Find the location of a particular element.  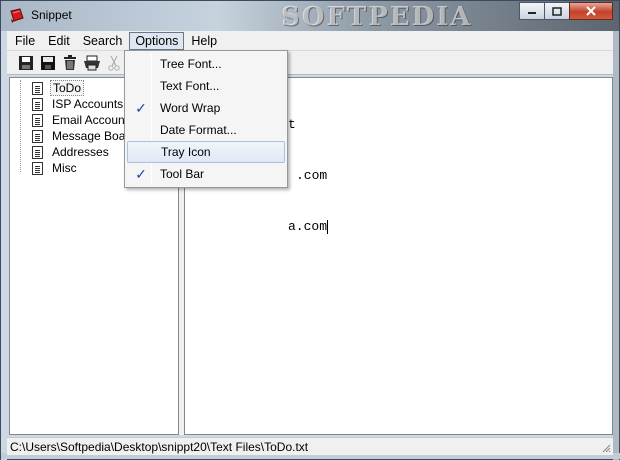

save-icon is located at coordinates (26, 62).